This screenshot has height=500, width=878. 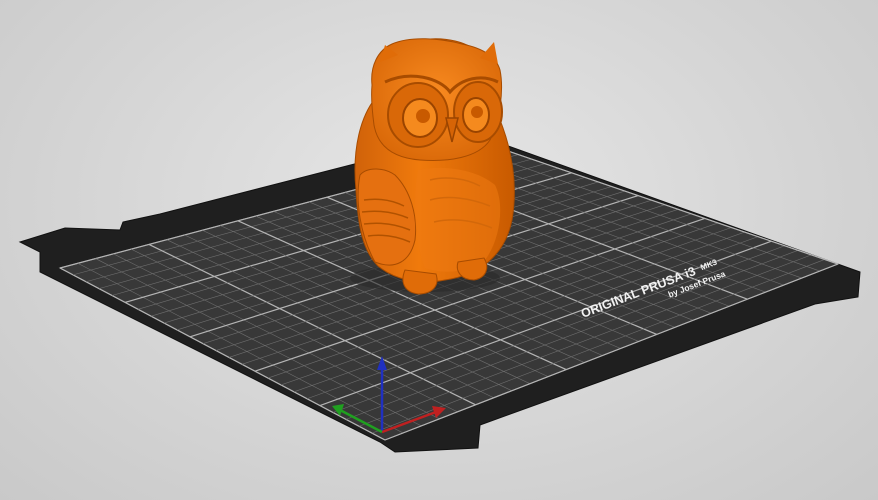 What do you see at coordinates (472, 269) in the screenshot?
I see `owl-foot-right` at bounding box center [472, 269].